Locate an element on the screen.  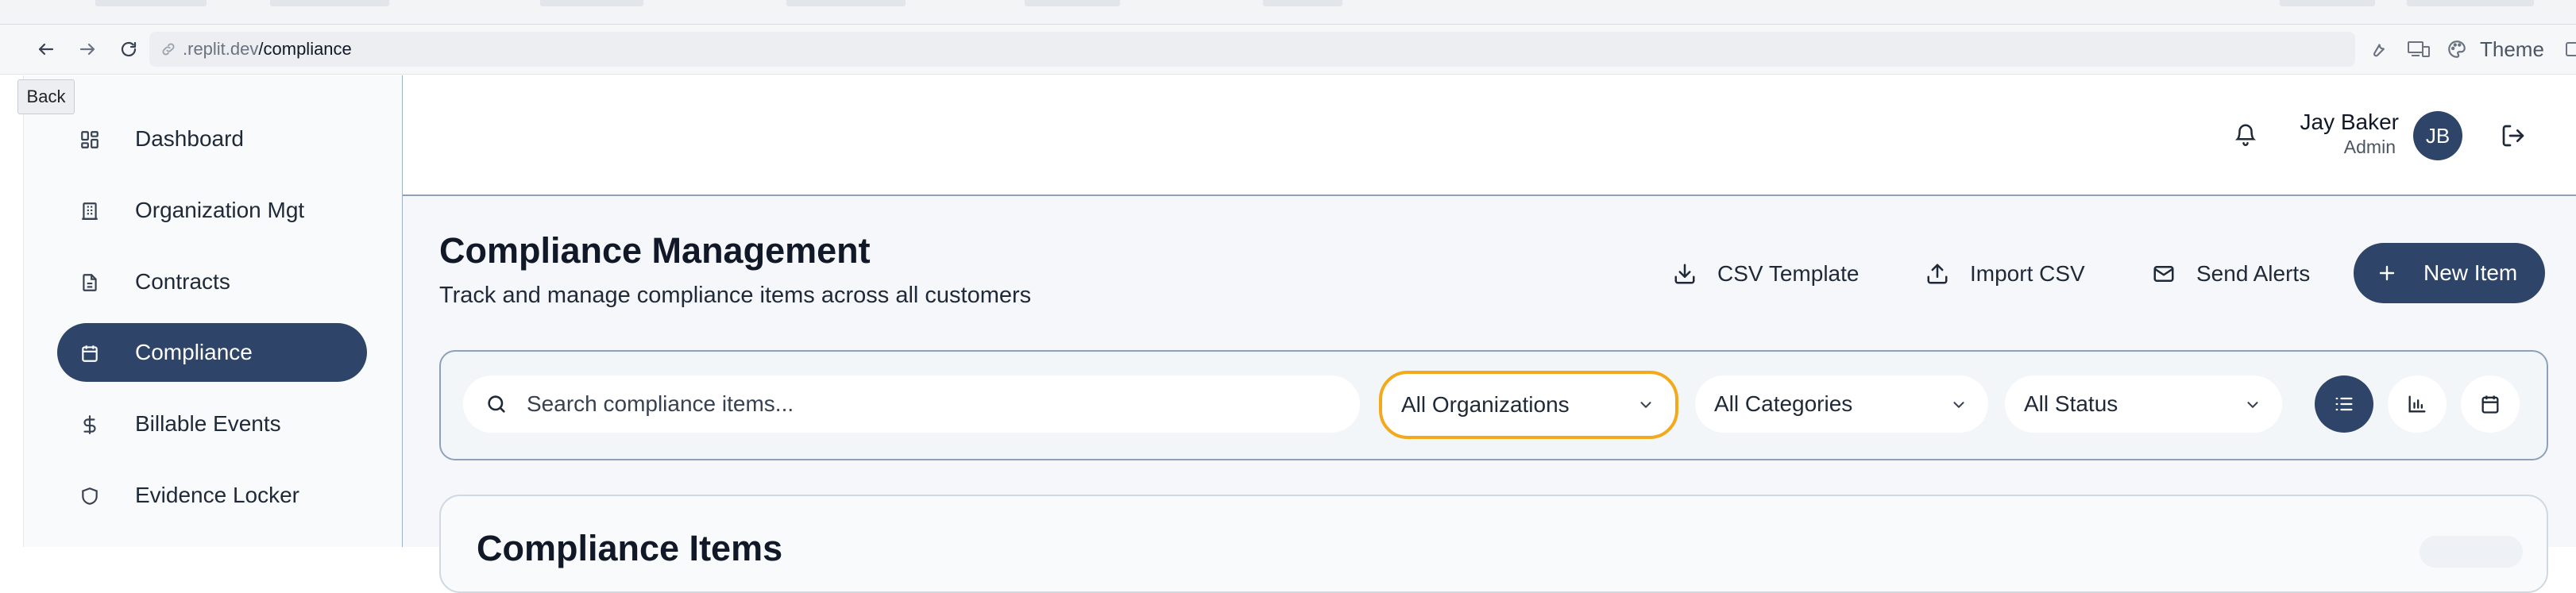
back-button is located at coordinates (46, 49).